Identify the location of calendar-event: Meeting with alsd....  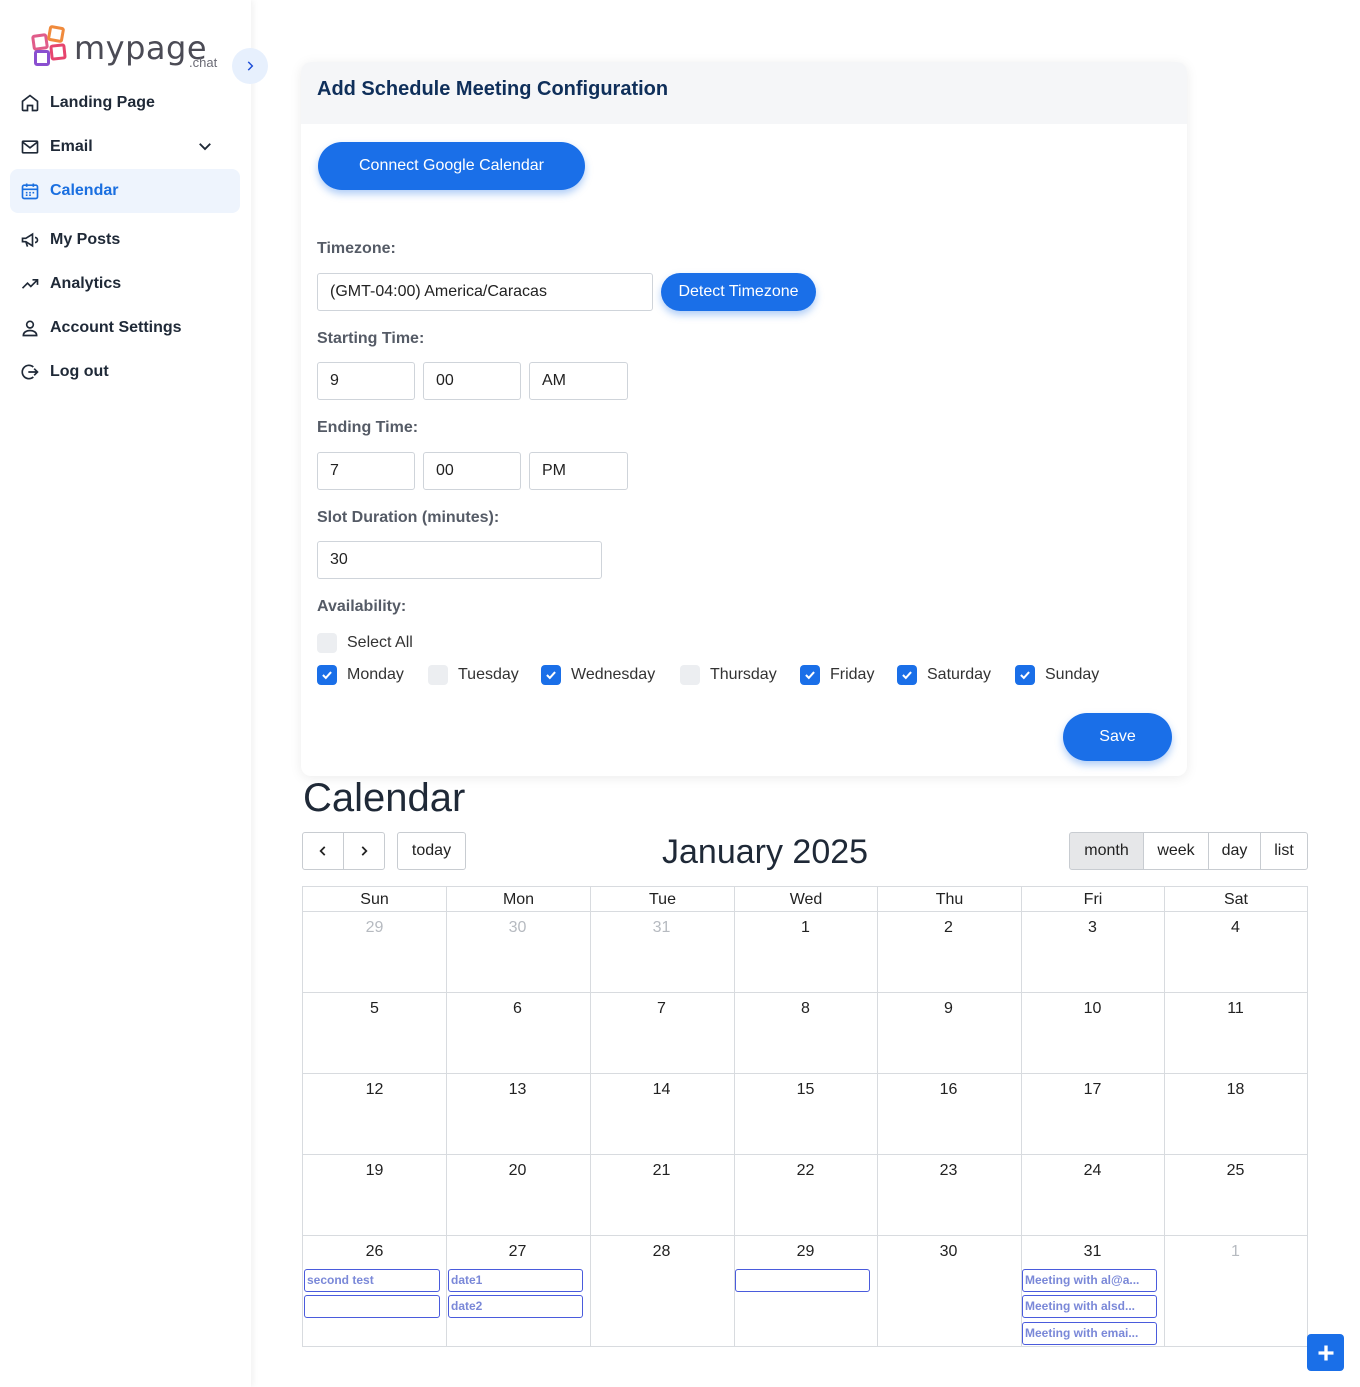
(1089, 1306).